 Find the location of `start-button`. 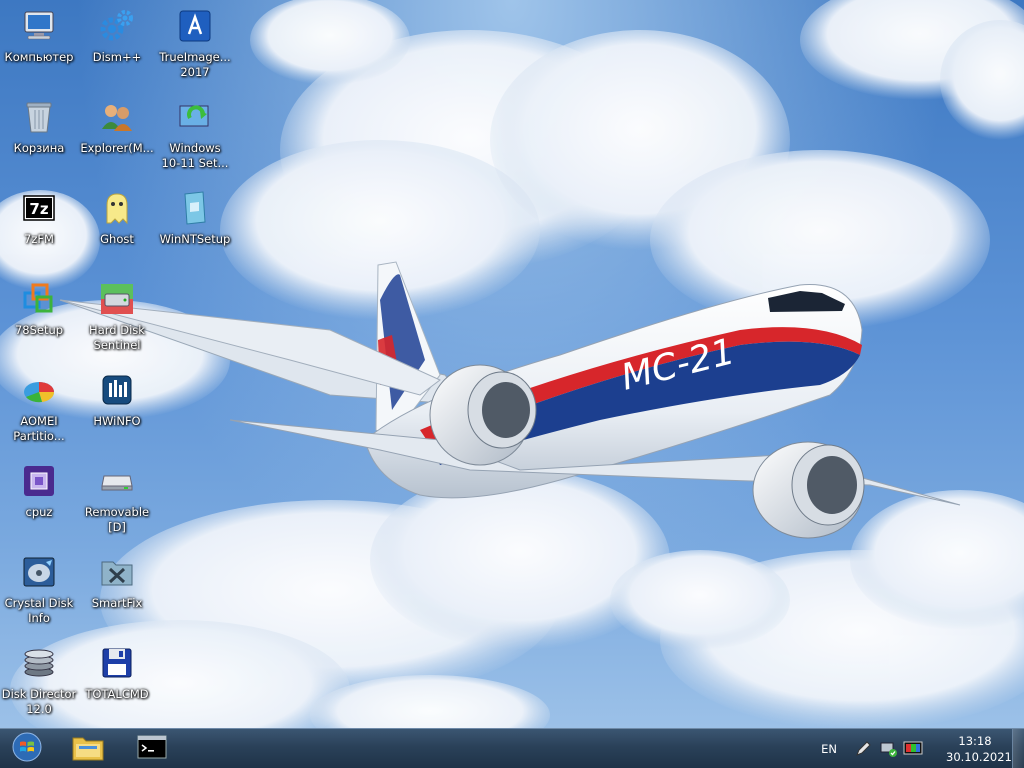

start-button is located at coordinates (27, 748).